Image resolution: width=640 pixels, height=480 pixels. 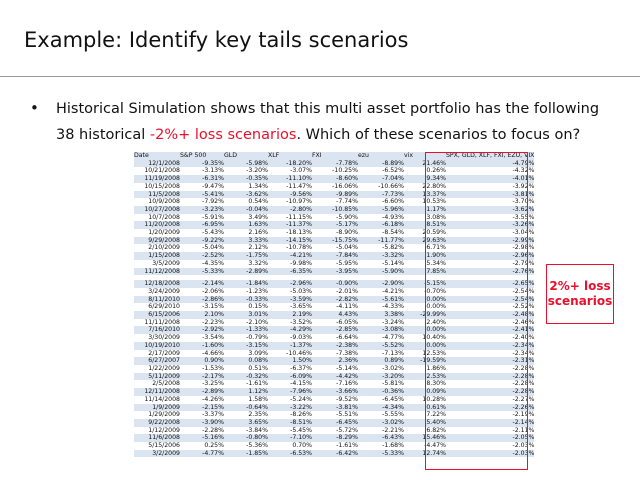 I want to click on table-cell-value: -8.90%, so click(x=347, y=233).